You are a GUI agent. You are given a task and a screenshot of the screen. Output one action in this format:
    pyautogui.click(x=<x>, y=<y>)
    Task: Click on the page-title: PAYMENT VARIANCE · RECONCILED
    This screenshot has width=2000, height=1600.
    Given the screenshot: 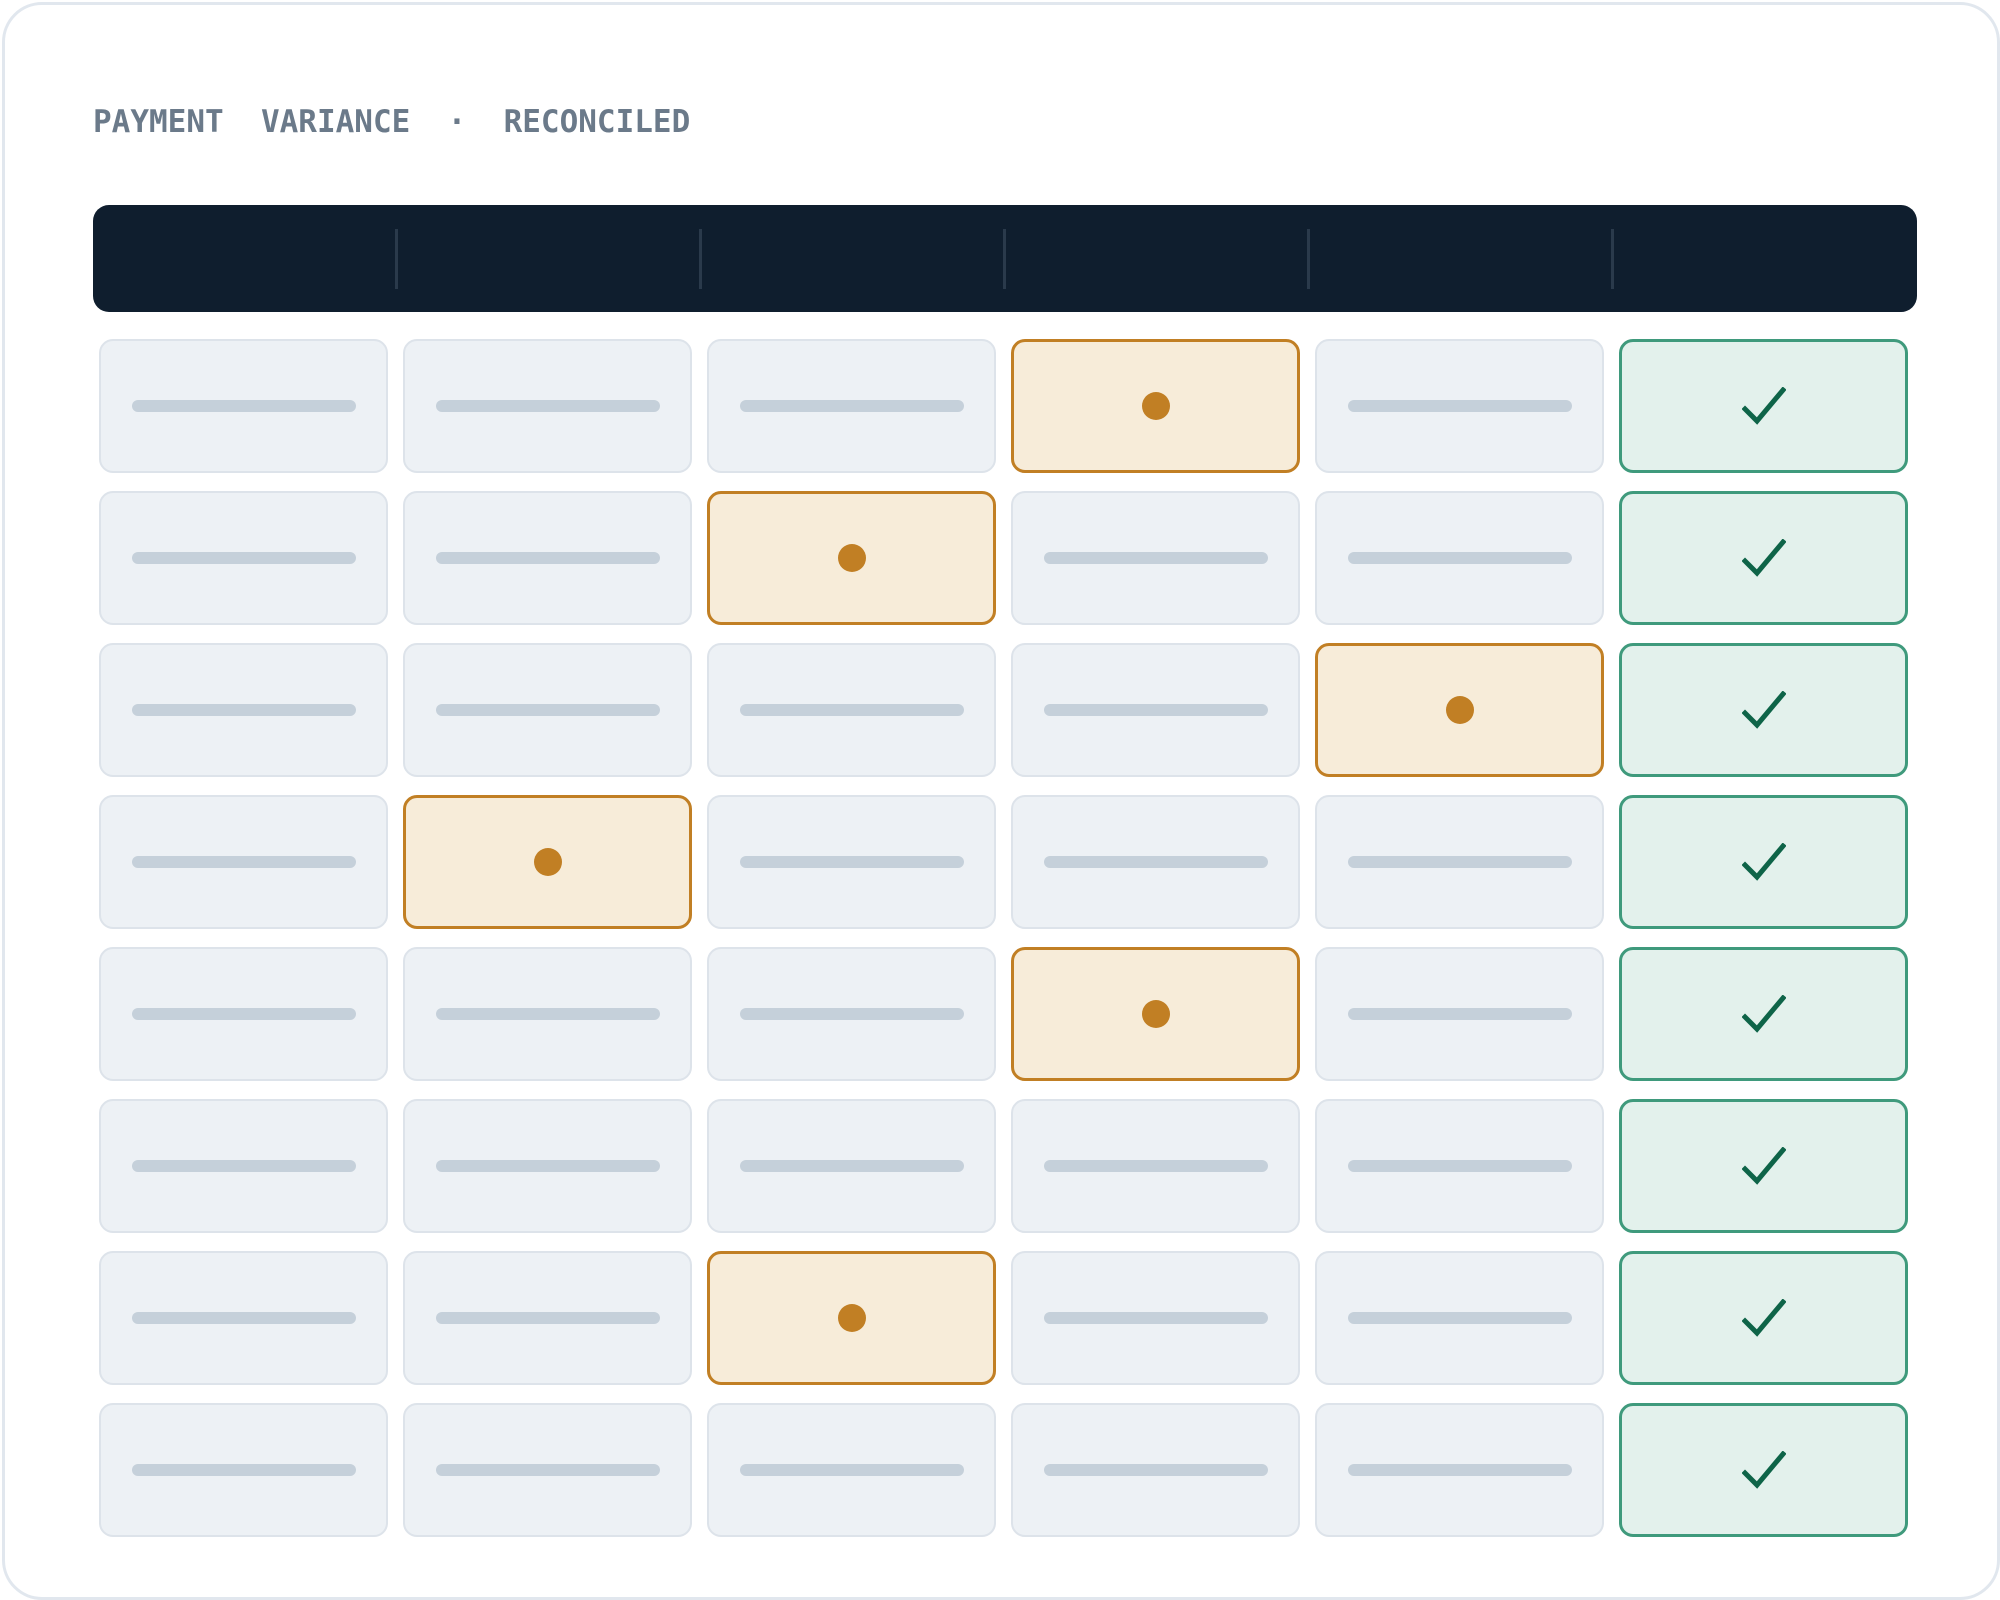 What is the action you would take?
    pyautogui.click(x=392, y=122)
    